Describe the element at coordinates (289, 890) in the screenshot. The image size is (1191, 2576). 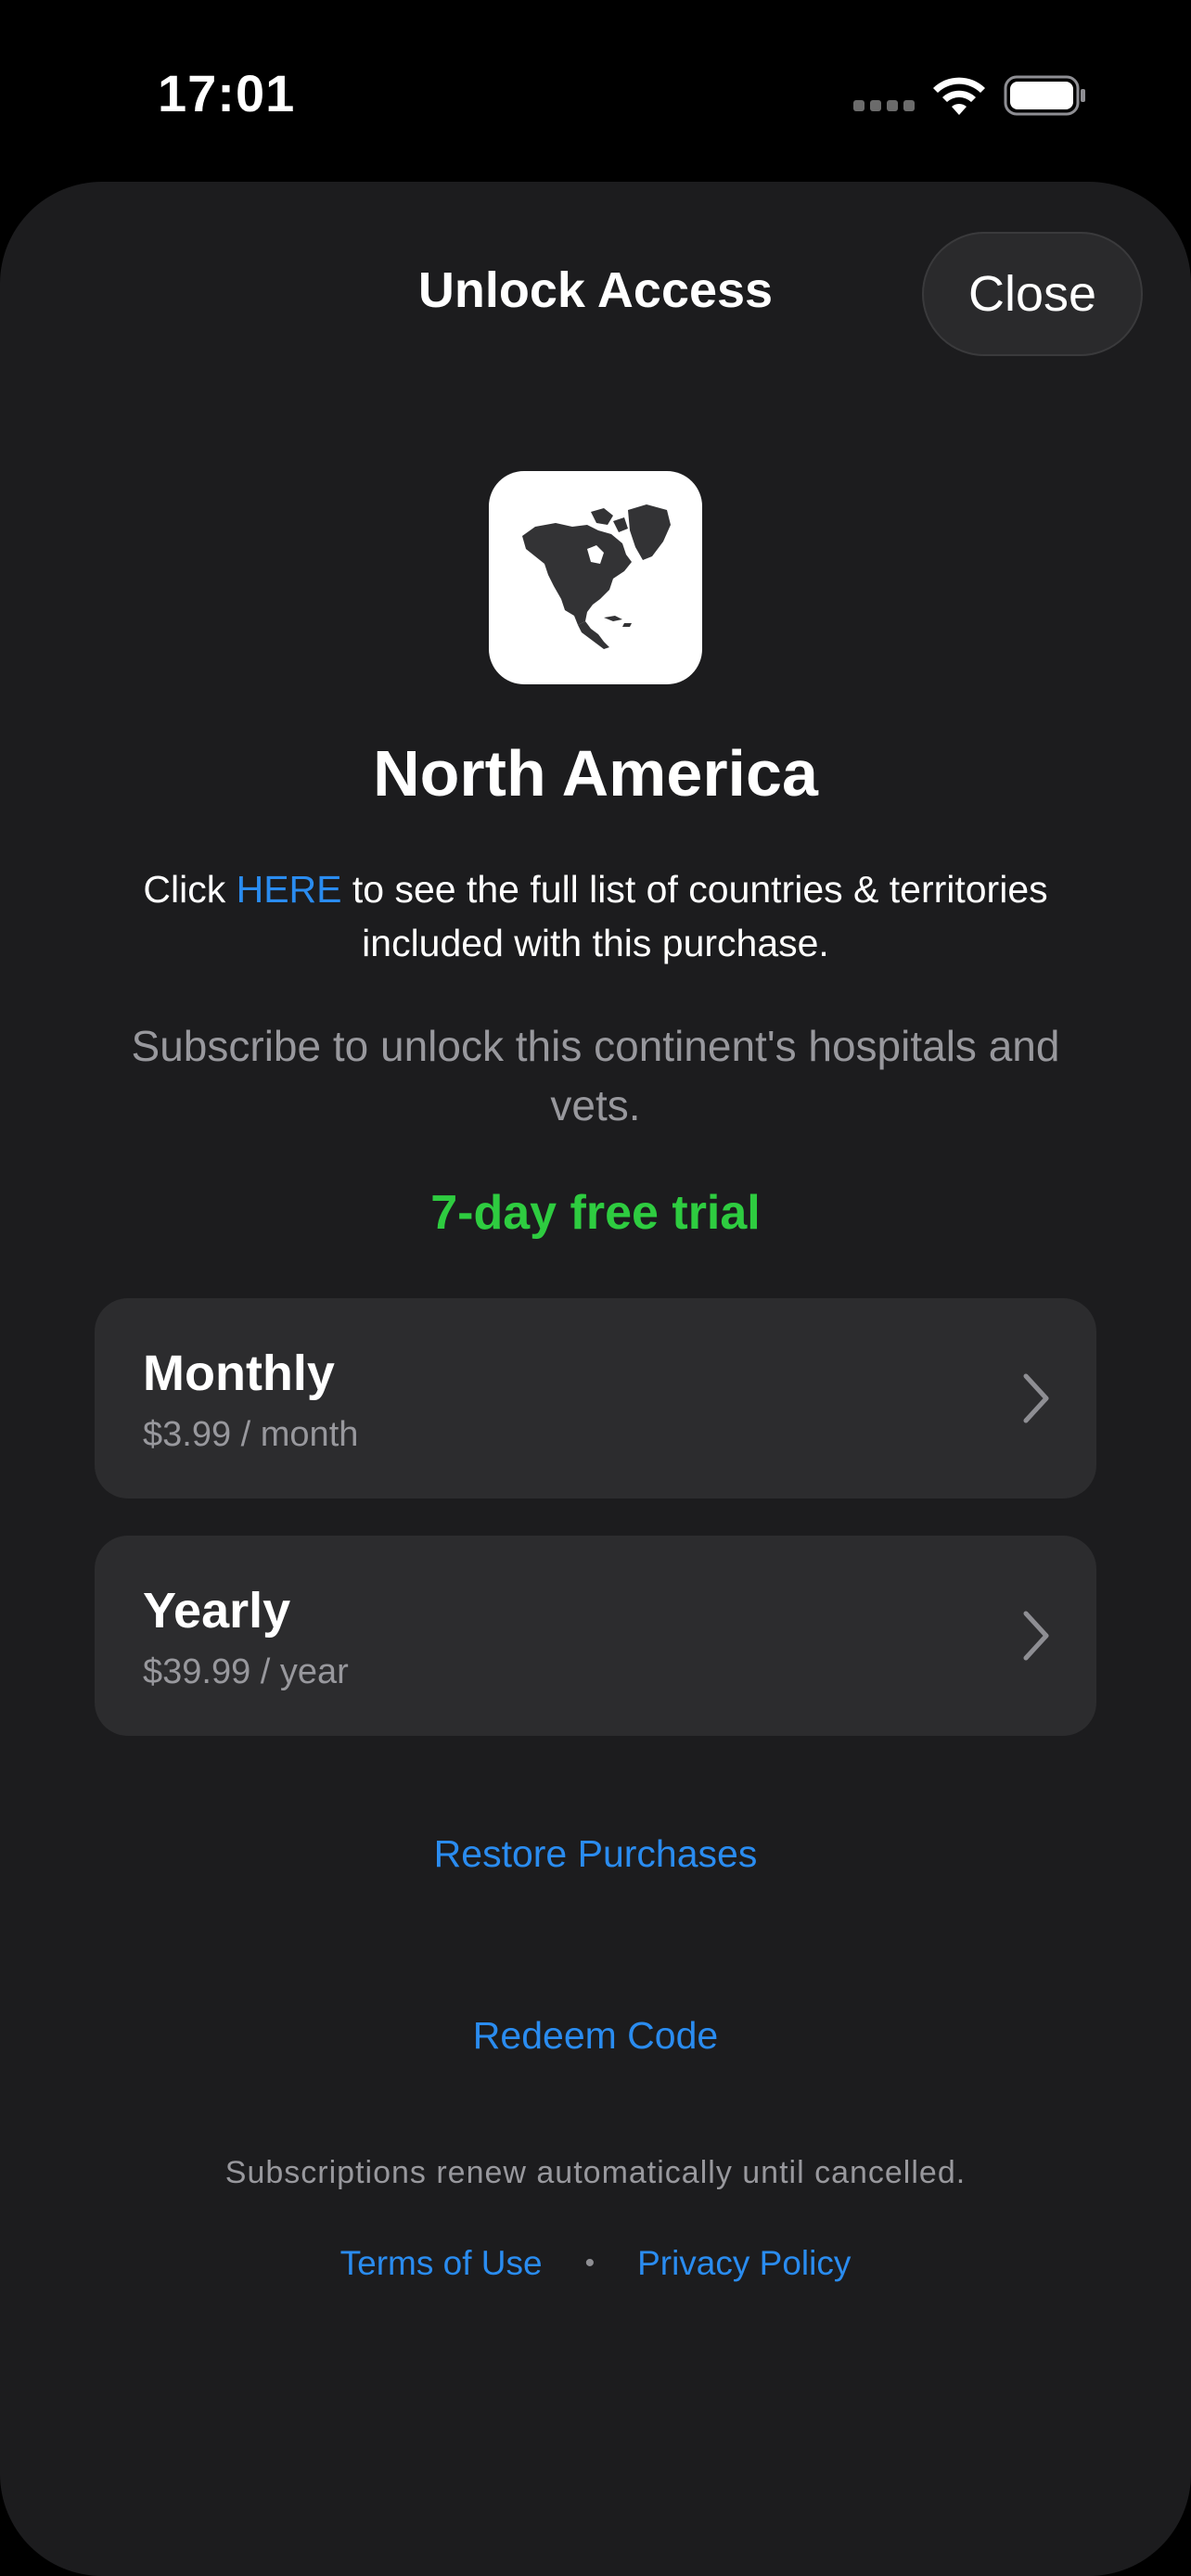
I see `countries-list-link: HERE` at that location.